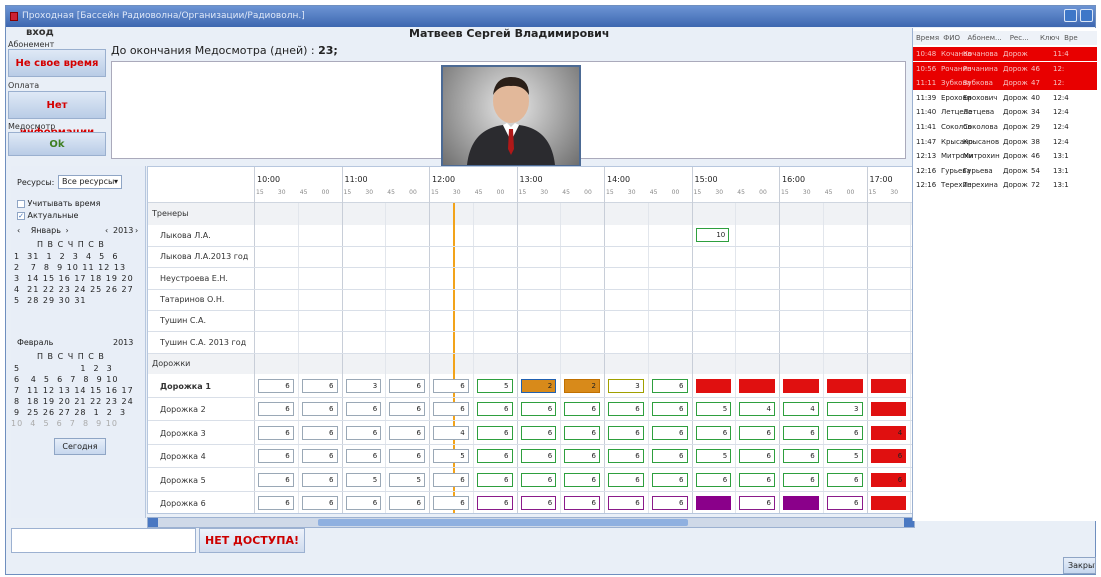 The image size is (1101, 577). I want to click on log-row: 11:40 ЛетцеваЛетцева Дорож 34 12:4, so click(1005, 112).